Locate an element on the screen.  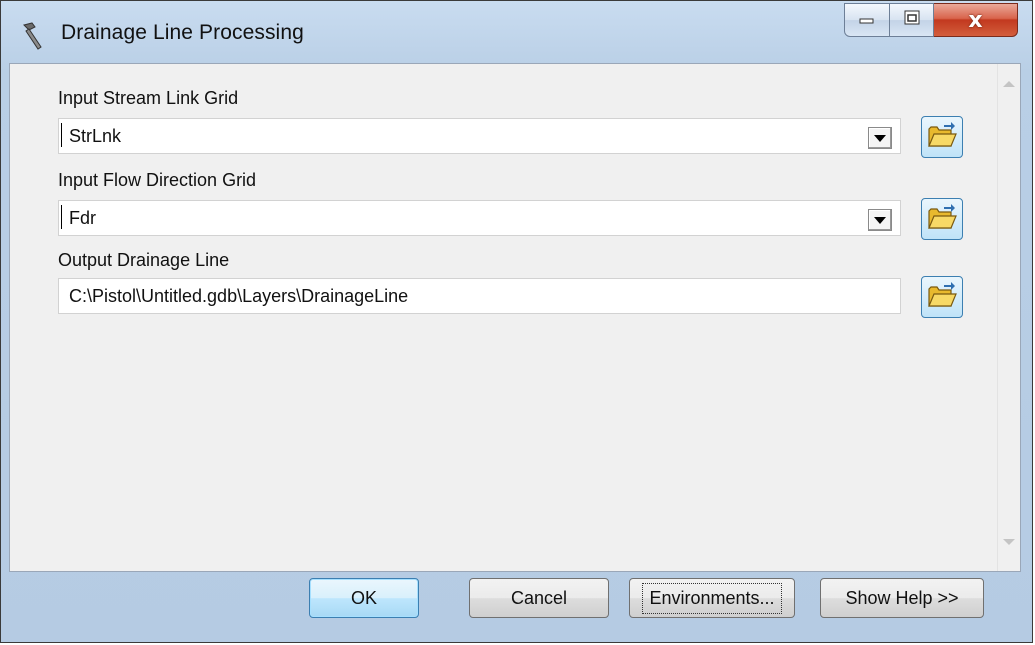
scroll-down-icon is located at coordinates (1009, 542).